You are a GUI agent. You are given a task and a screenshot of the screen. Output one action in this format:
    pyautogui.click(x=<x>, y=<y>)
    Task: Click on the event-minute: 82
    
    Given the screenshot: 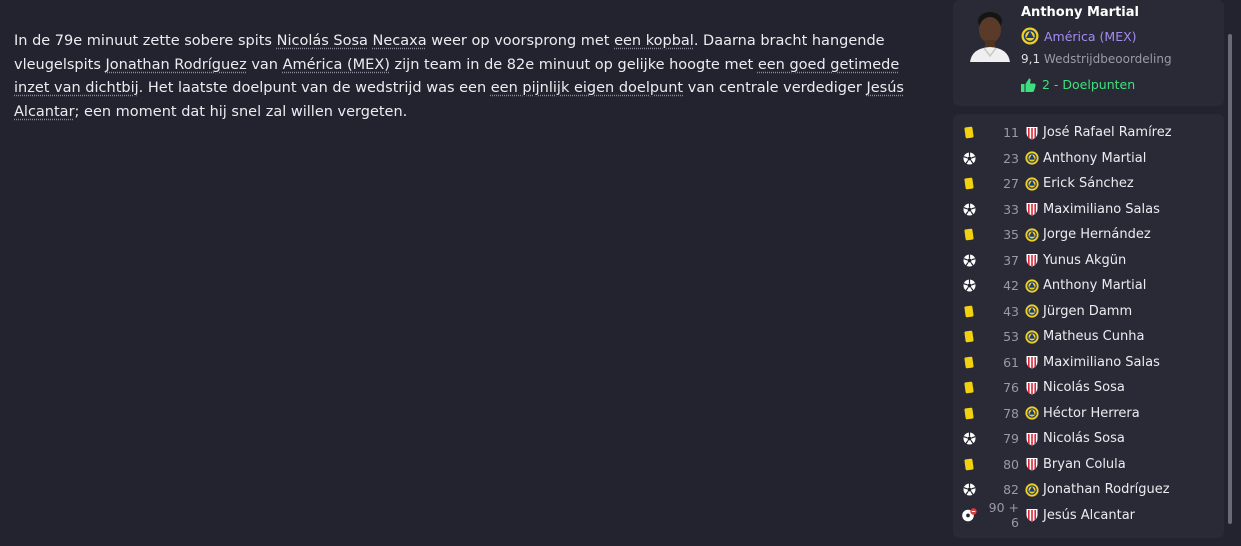 What is the action you would take?
    pyautogui.click(x=1011, y=489)
    